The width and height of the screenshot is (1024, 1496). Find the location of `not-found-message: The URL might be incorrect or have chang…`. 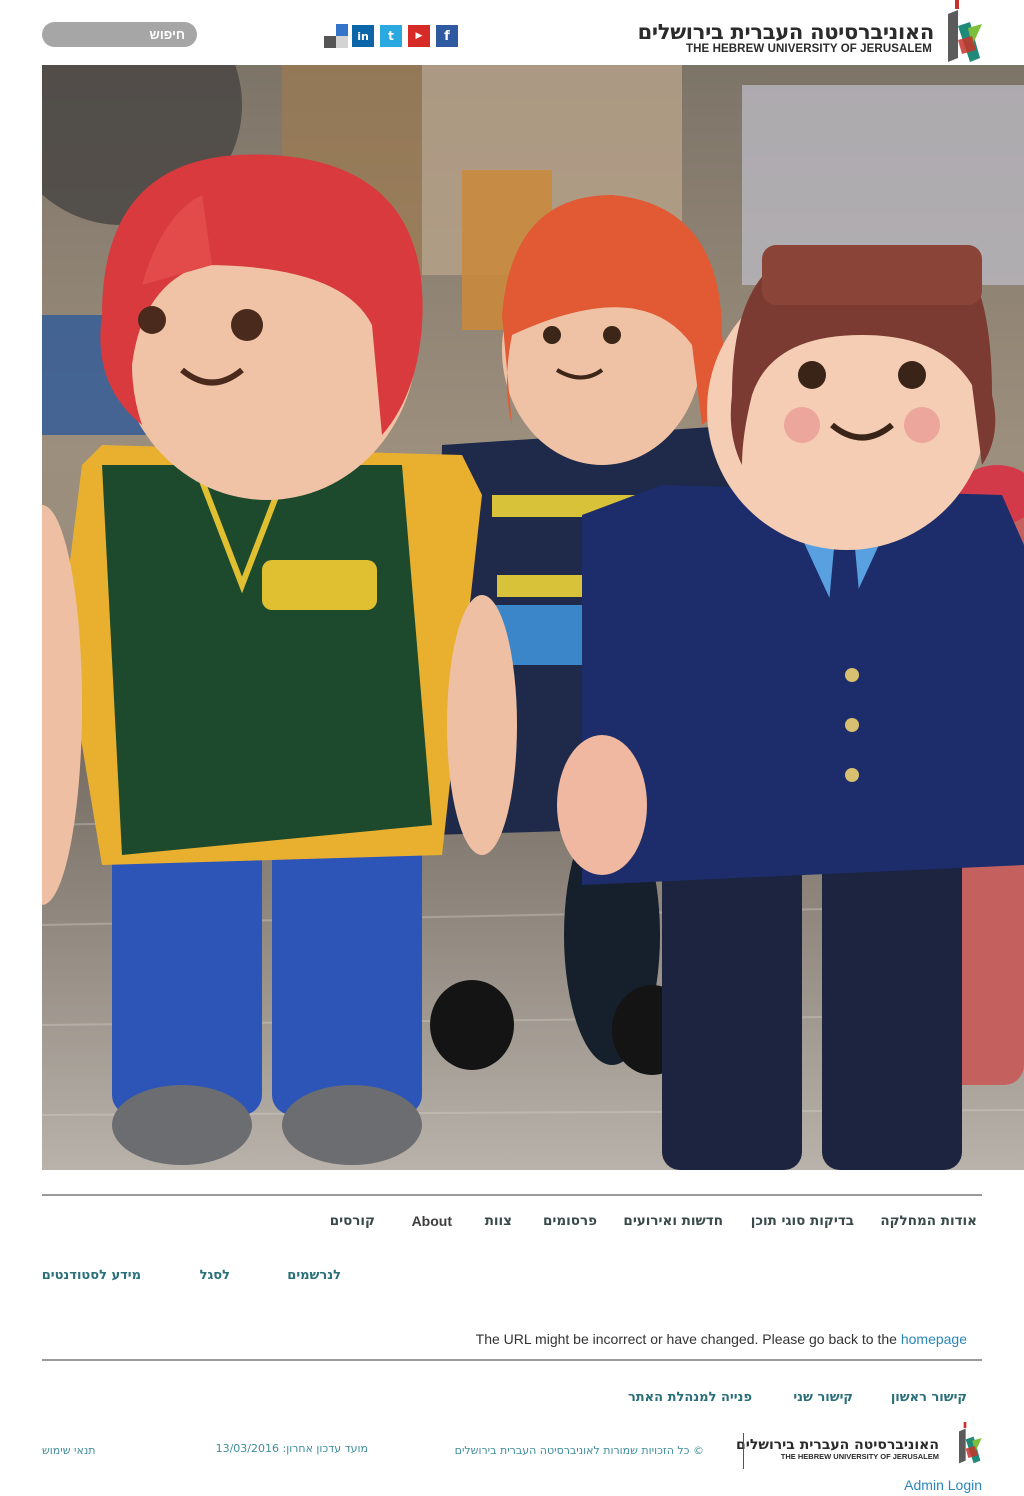

not-found-message: The URL might be incorrect or have chang… is located at coordinates (721, 1339).